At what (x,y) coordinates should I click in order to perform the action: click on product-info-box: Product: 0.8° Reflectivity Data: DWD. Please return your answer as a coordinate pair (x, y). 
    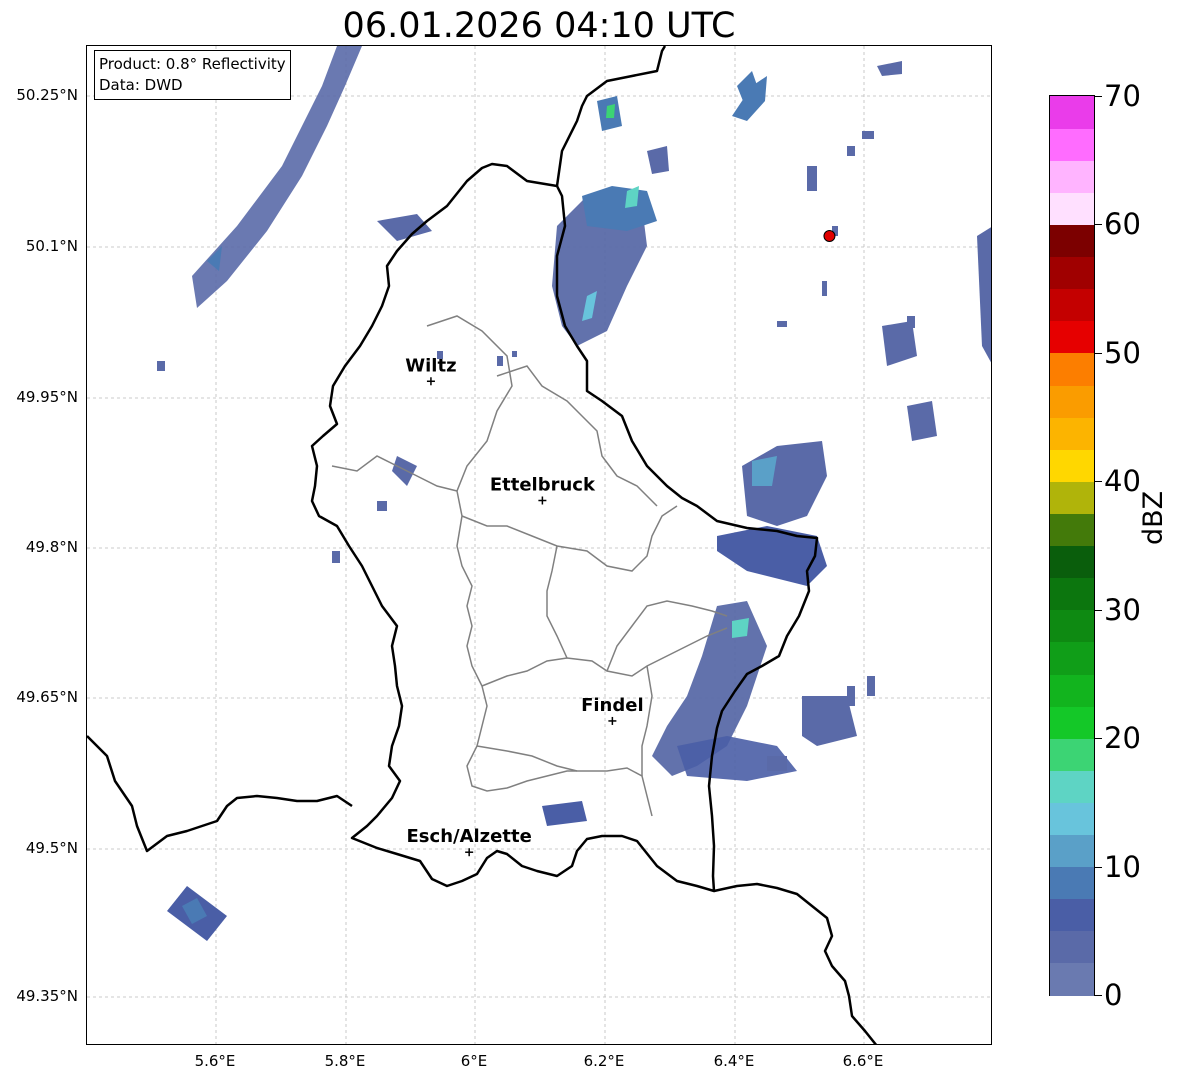
    Looking at the image, I should click on (192, 75).